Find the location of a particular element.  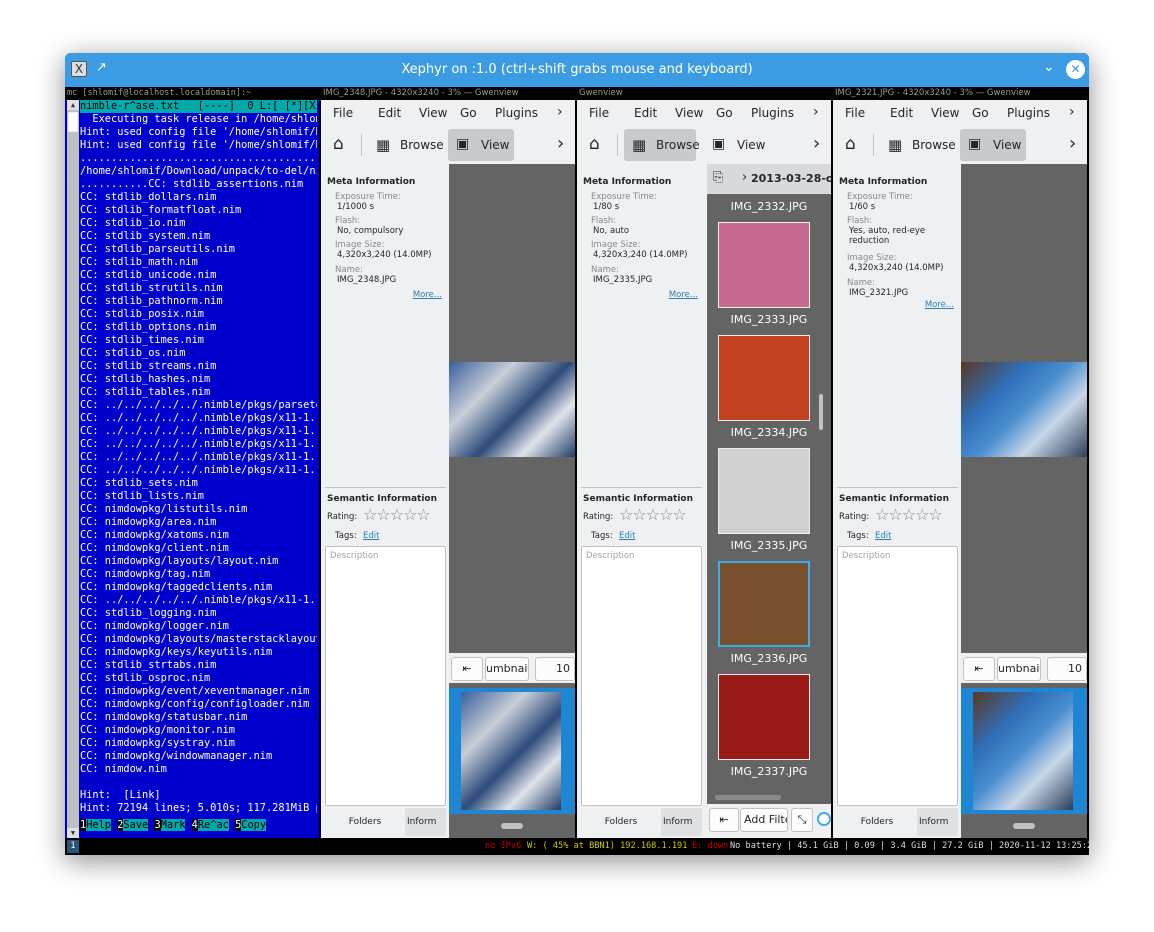

description-placeholder: Description is located at coordinates (610, 556).